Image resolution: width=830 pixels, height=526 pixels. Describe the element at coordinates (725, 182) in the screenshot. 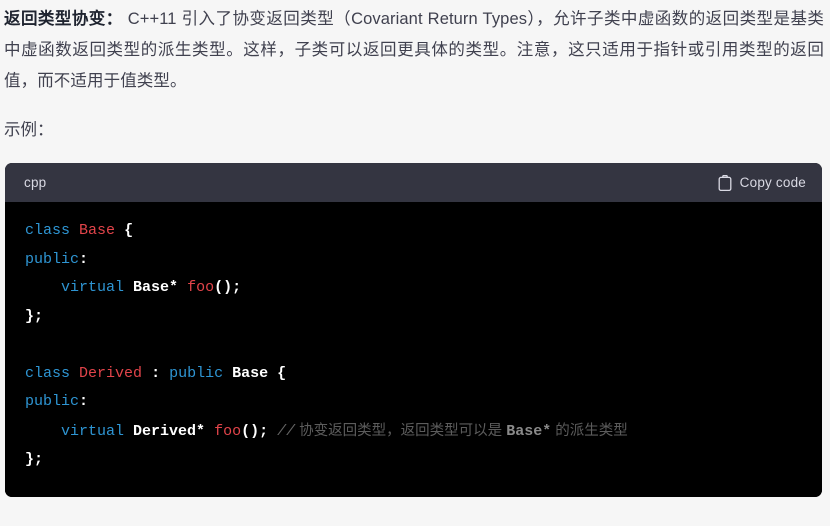

I see `clipboard-icon` at that location.